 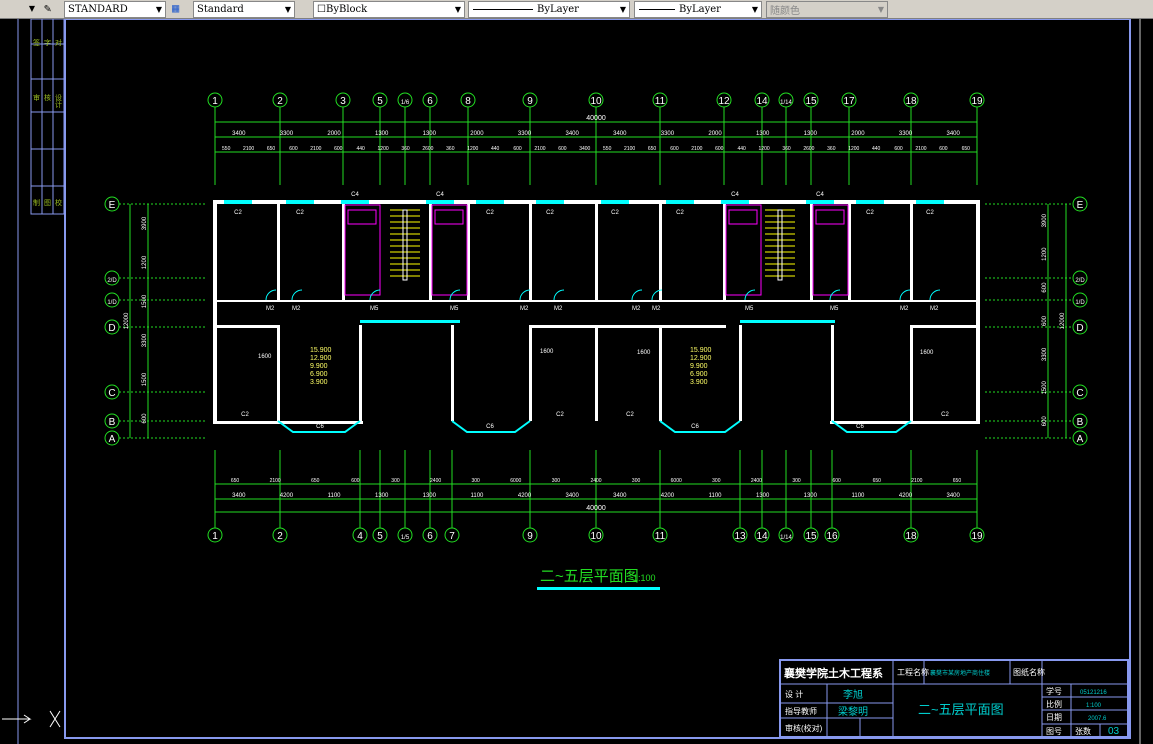 What do you see at coordinates (59, 202) in the screenshot?
I see `side-panel-label: 校` at bounding box center [59, 202].